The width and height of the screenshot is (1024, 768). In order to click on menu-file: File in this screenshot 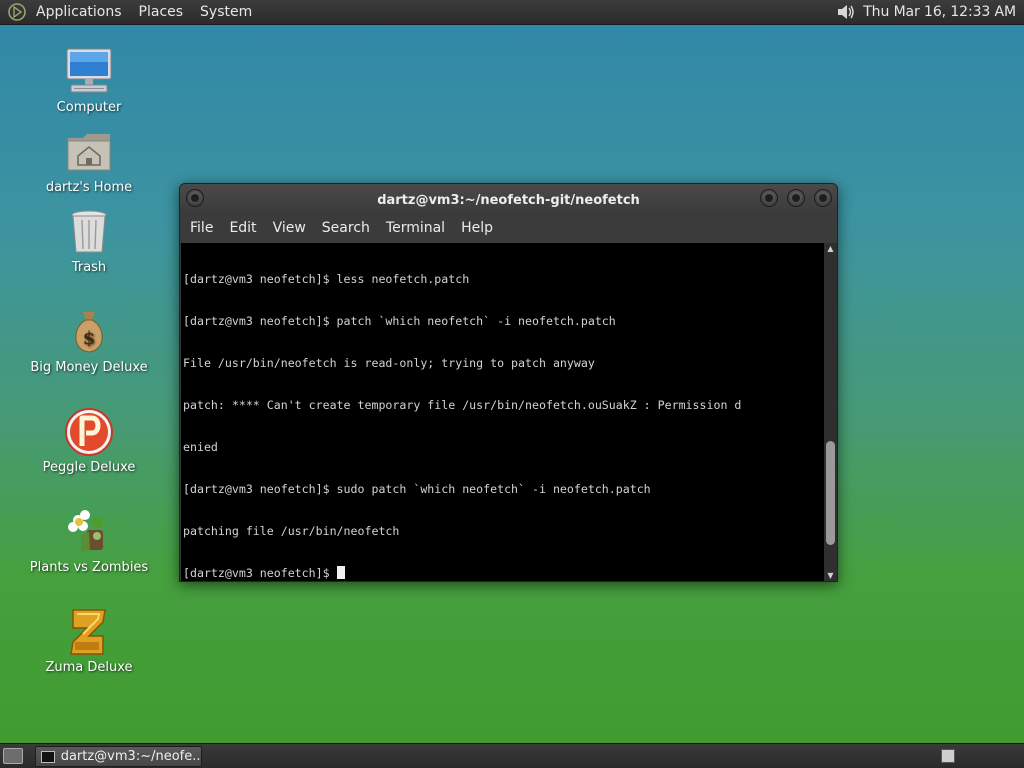, I will do `click(201, 228)`.